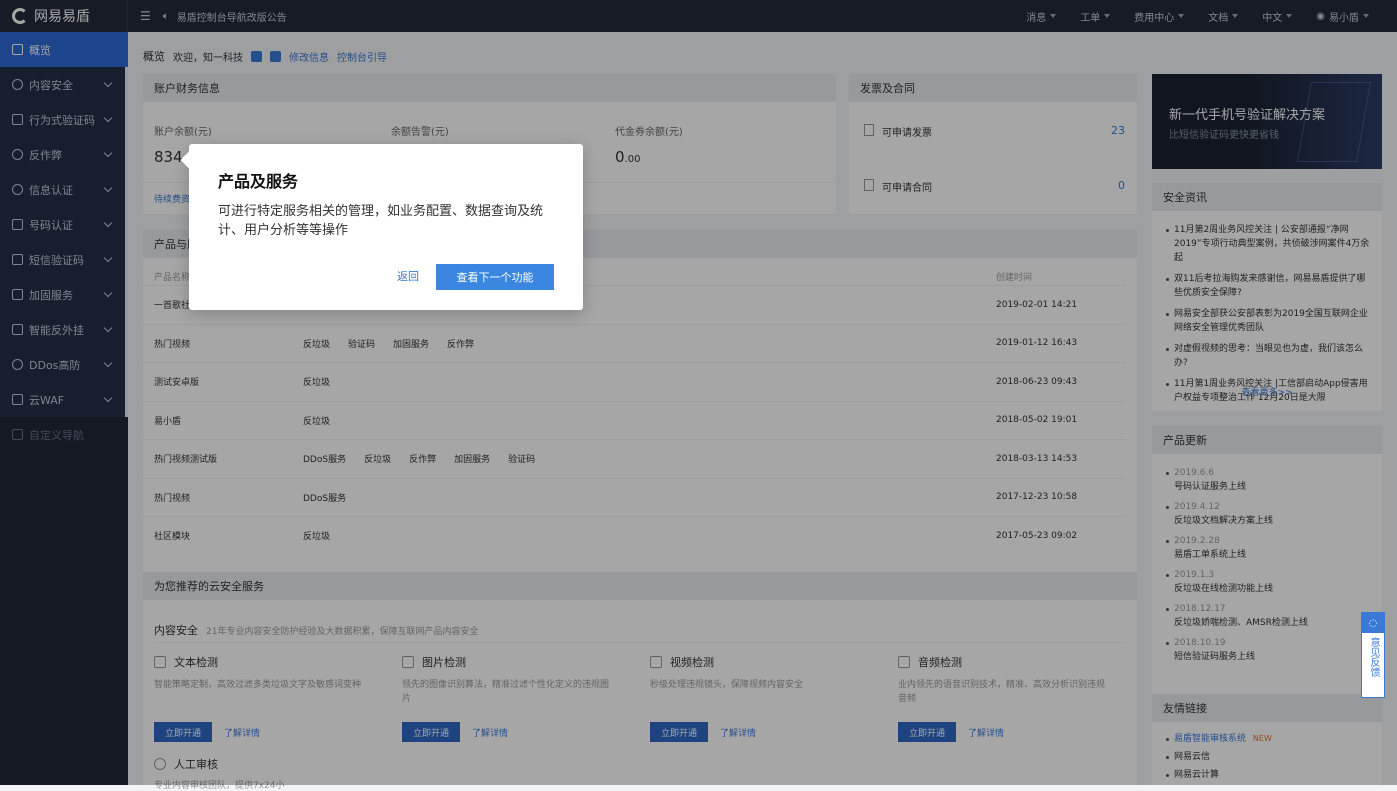 This screenshot has width=1397, height=791. What do you see at coordinates (62, 294) in the screenshot?
I see `sidebar-item-hardening: 加固服务` at bounding box center [62, 294].